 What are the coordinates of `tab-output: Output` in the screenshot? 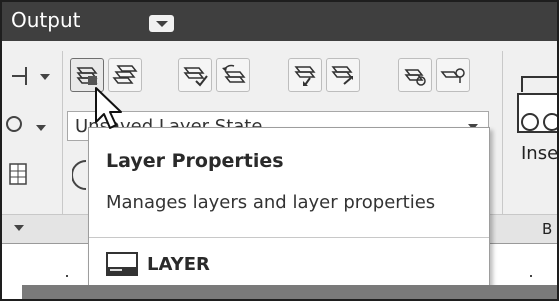 It's located at (45, 20).